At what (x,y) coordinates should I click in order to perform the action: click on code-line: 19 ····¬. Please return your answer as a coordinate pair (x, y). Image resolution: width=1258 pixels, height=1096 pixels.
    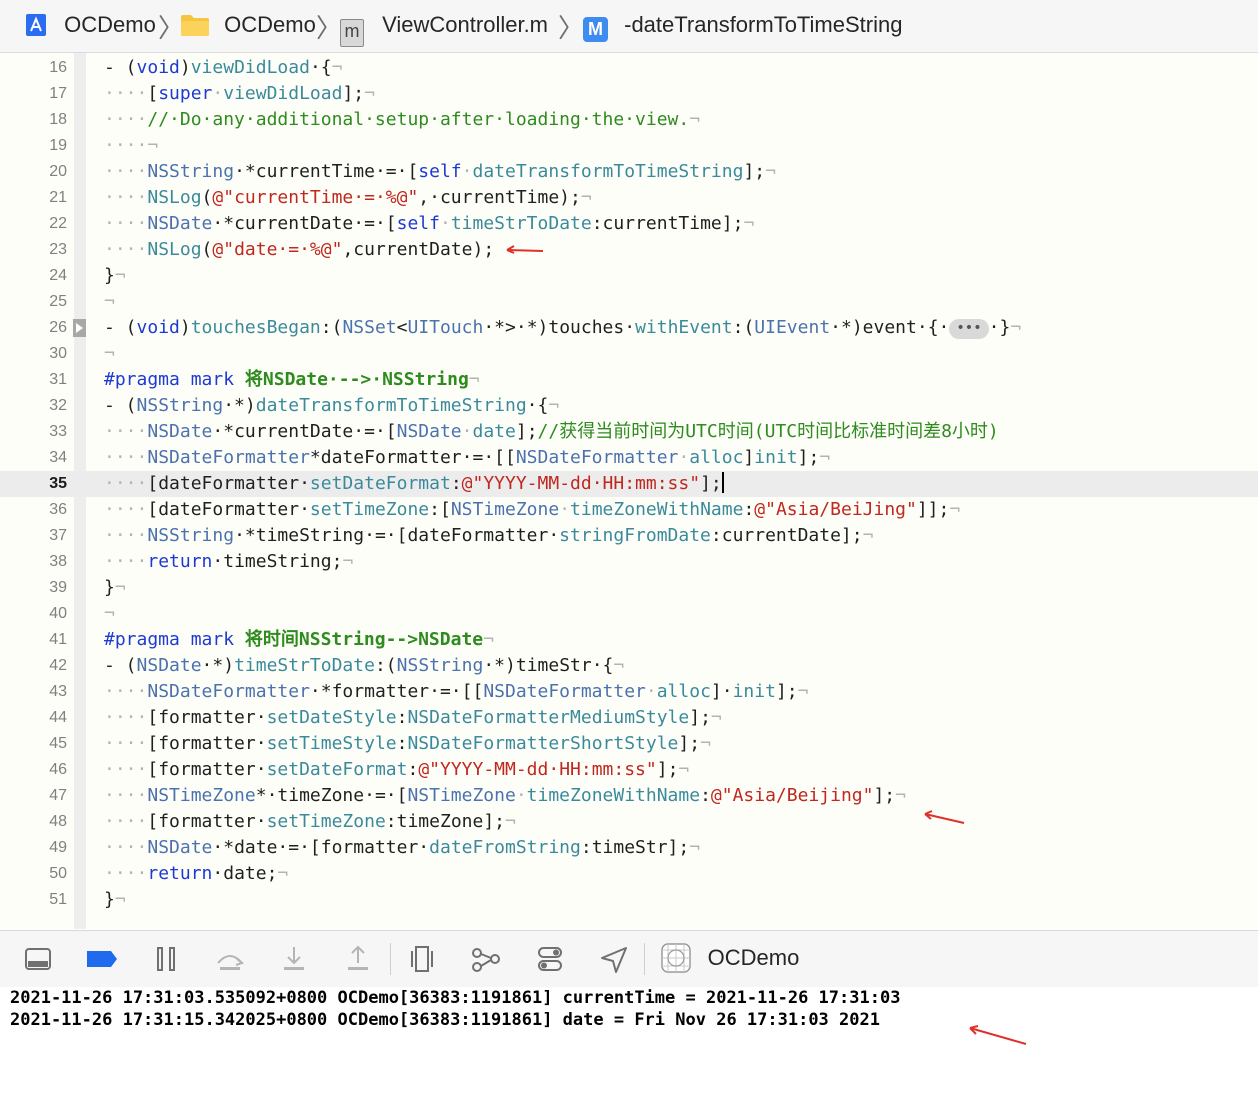
    Looking at the image, I should click on (629, 146).